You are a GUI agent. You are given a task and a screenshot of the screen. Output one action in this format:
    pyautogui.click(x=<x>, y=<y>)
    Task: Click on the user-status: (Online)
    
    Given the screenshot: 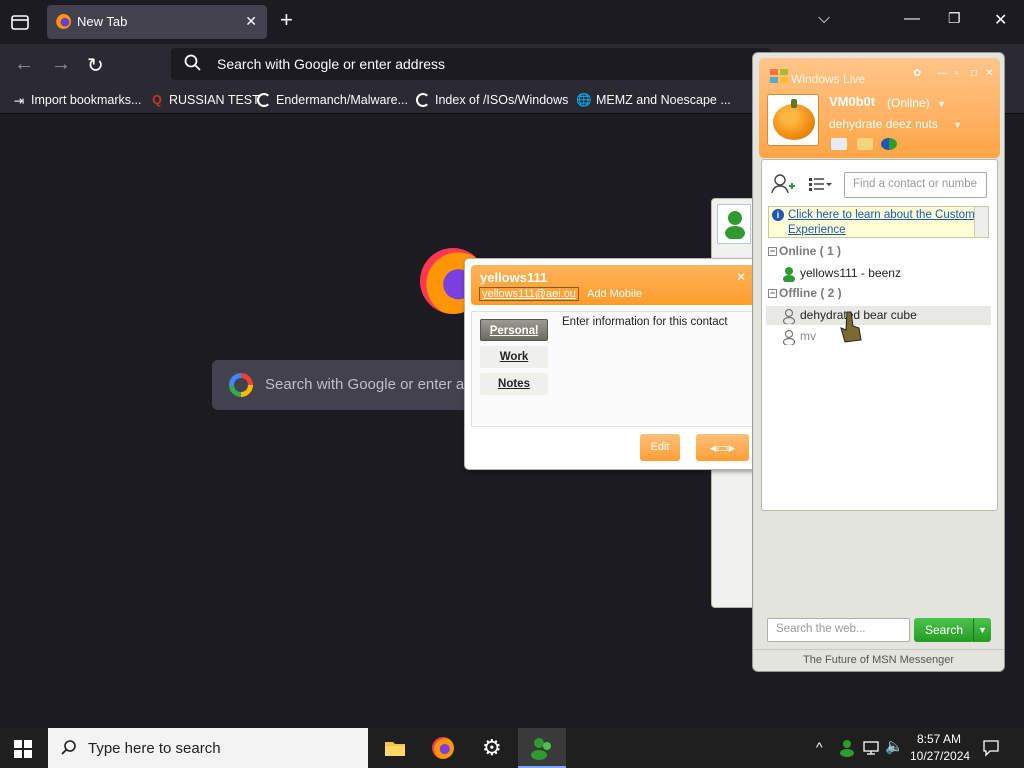 What is the action you would take?
    pyautogui.click(x=908, y=103)
    